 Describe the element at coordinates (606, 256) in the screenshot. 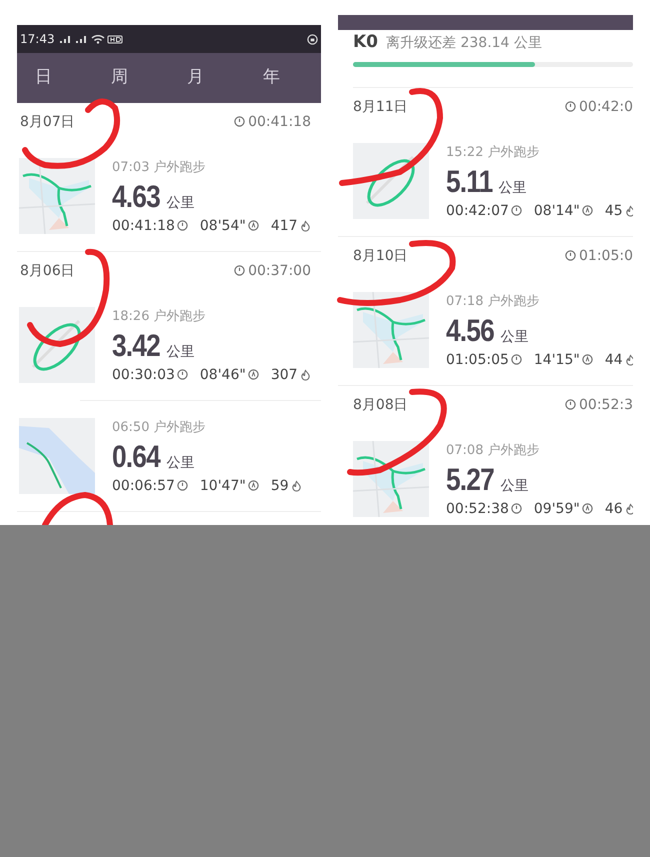

I see `total-duration: 01:05:0` at that location.